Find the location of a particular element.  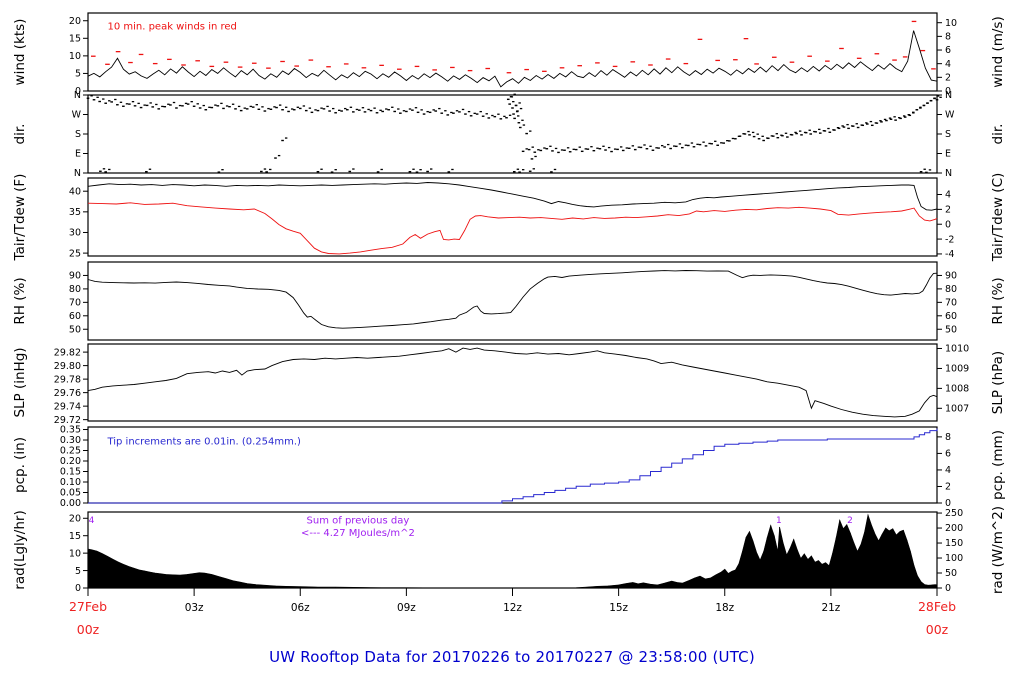

svg-text: 29.76 is located at coordinates (67, 393).